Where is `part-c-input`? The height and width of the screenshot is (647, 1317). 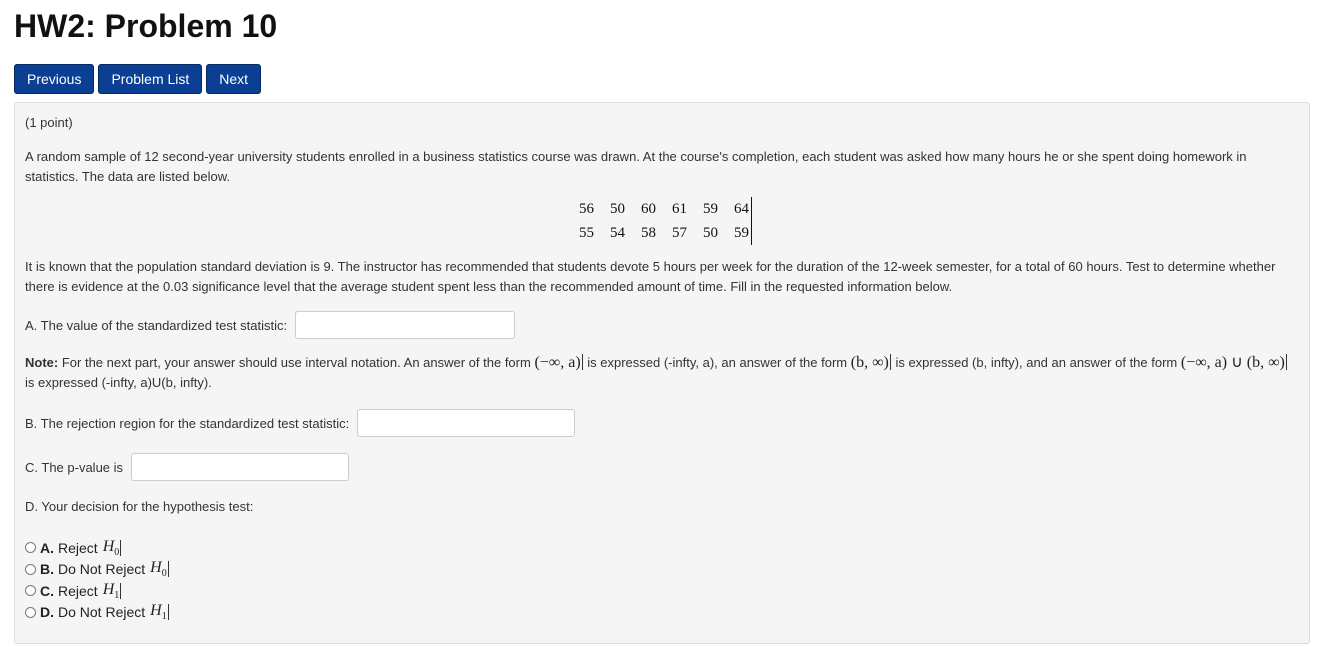 part-c-input is located at coordinates (240, 467).